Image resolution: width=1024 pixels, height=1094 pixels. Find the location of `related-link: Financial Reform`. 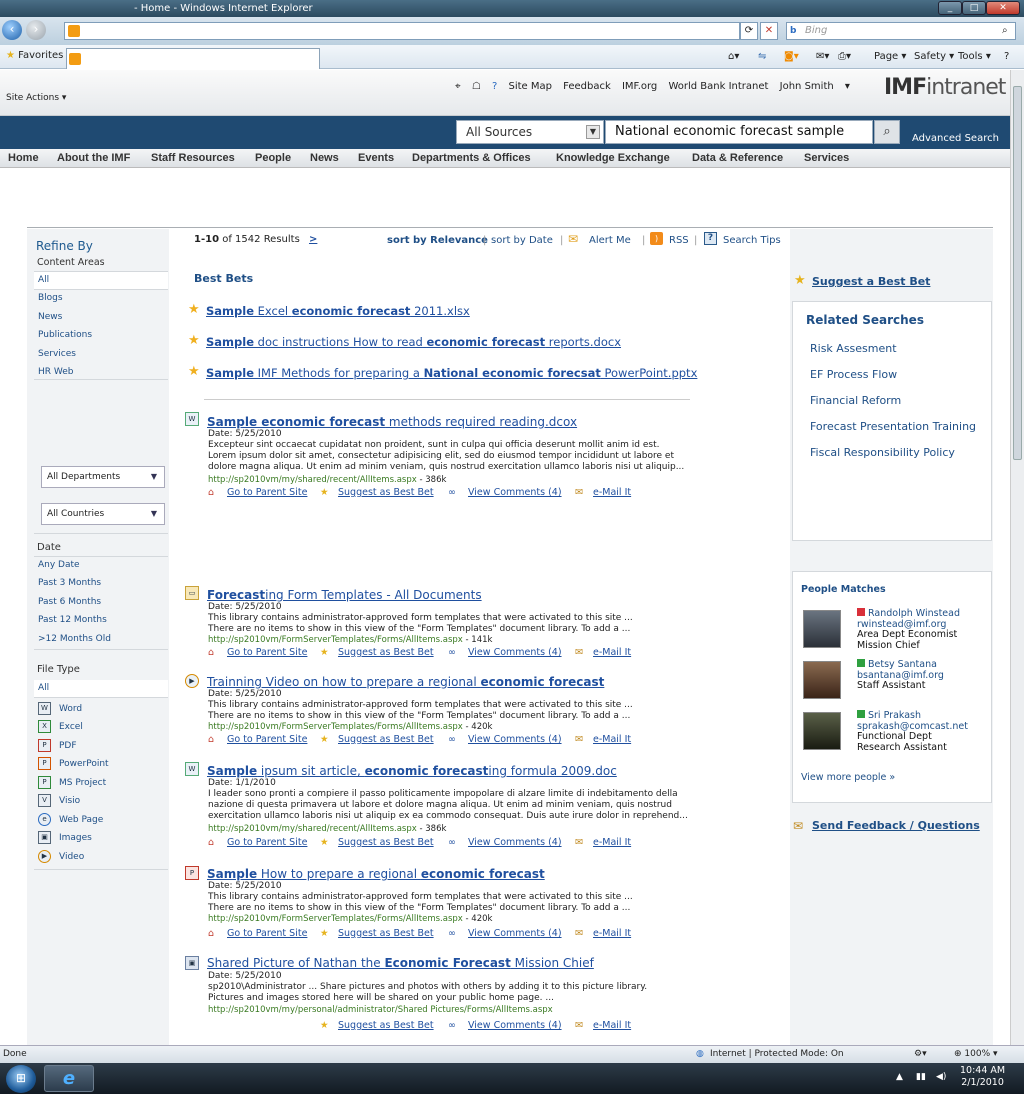

related-link: Financial Reform is located at coordinates (855, 400).